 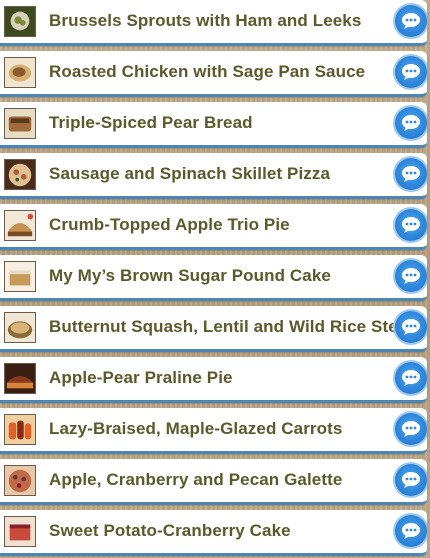 What do you see at coordinates (196, 428) in the screenshot?
I see `recipe-title: Lazy-Braised, Maple-Glazed Carrots` at bounding box center [196, 428].